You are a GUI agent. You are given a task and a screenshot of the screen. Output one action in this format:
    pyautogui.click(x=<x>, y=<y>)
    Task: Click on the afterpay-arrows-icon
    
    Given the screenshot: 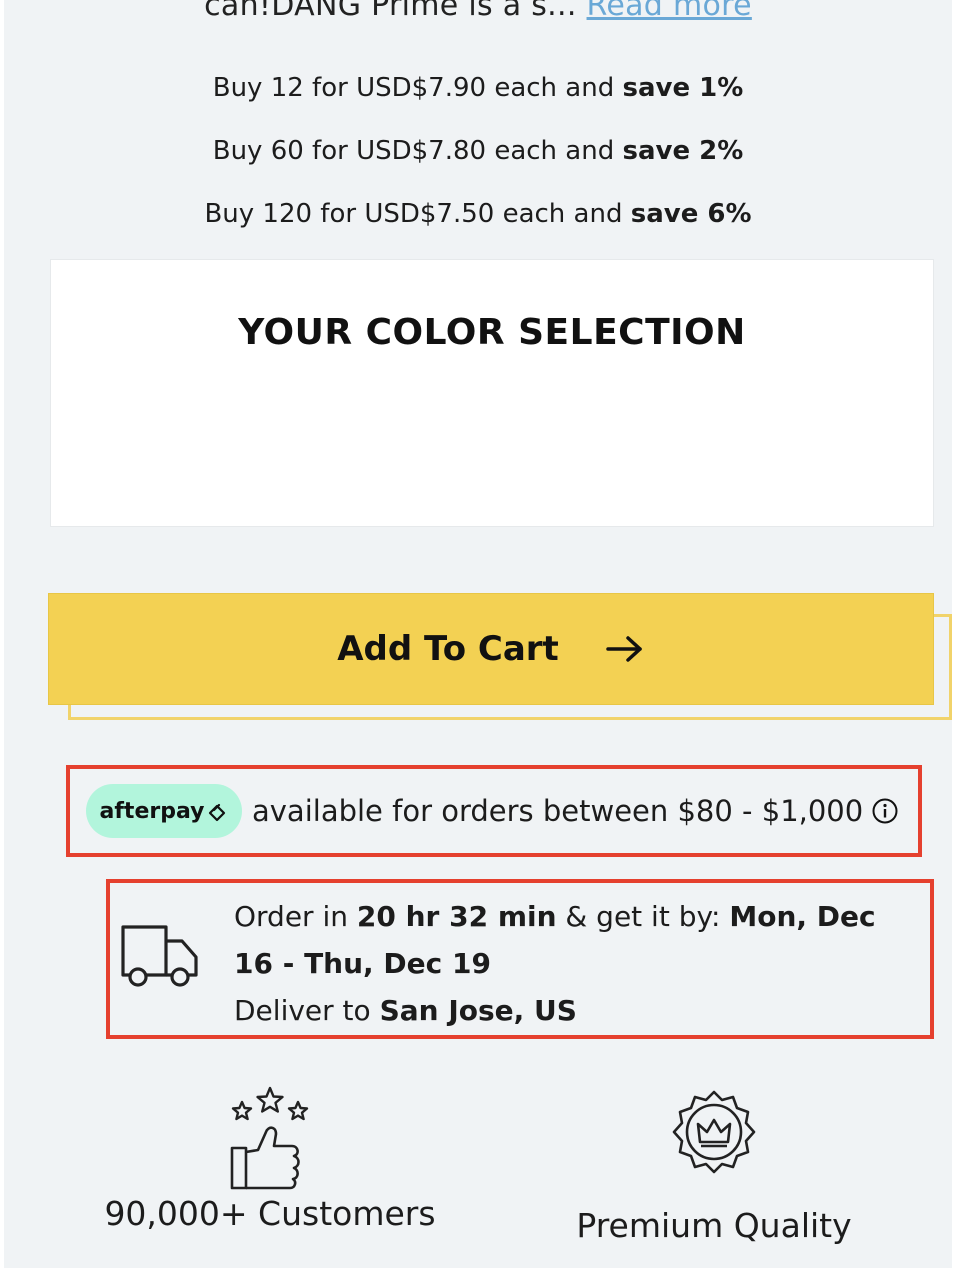 What is the action you would take?
    pyautogui.click(x=217, y=812)
    